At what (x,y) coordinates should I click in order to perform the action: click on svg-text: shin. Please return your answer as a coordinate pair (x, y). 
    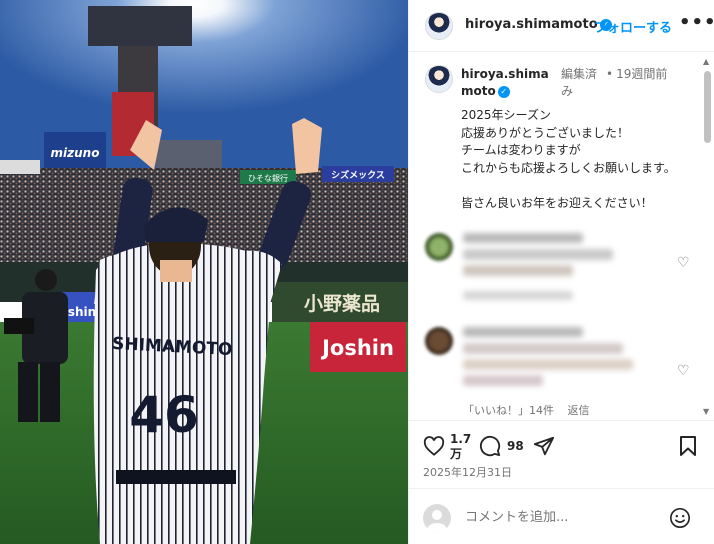
    Looking at the image, I should click on (82, 312).